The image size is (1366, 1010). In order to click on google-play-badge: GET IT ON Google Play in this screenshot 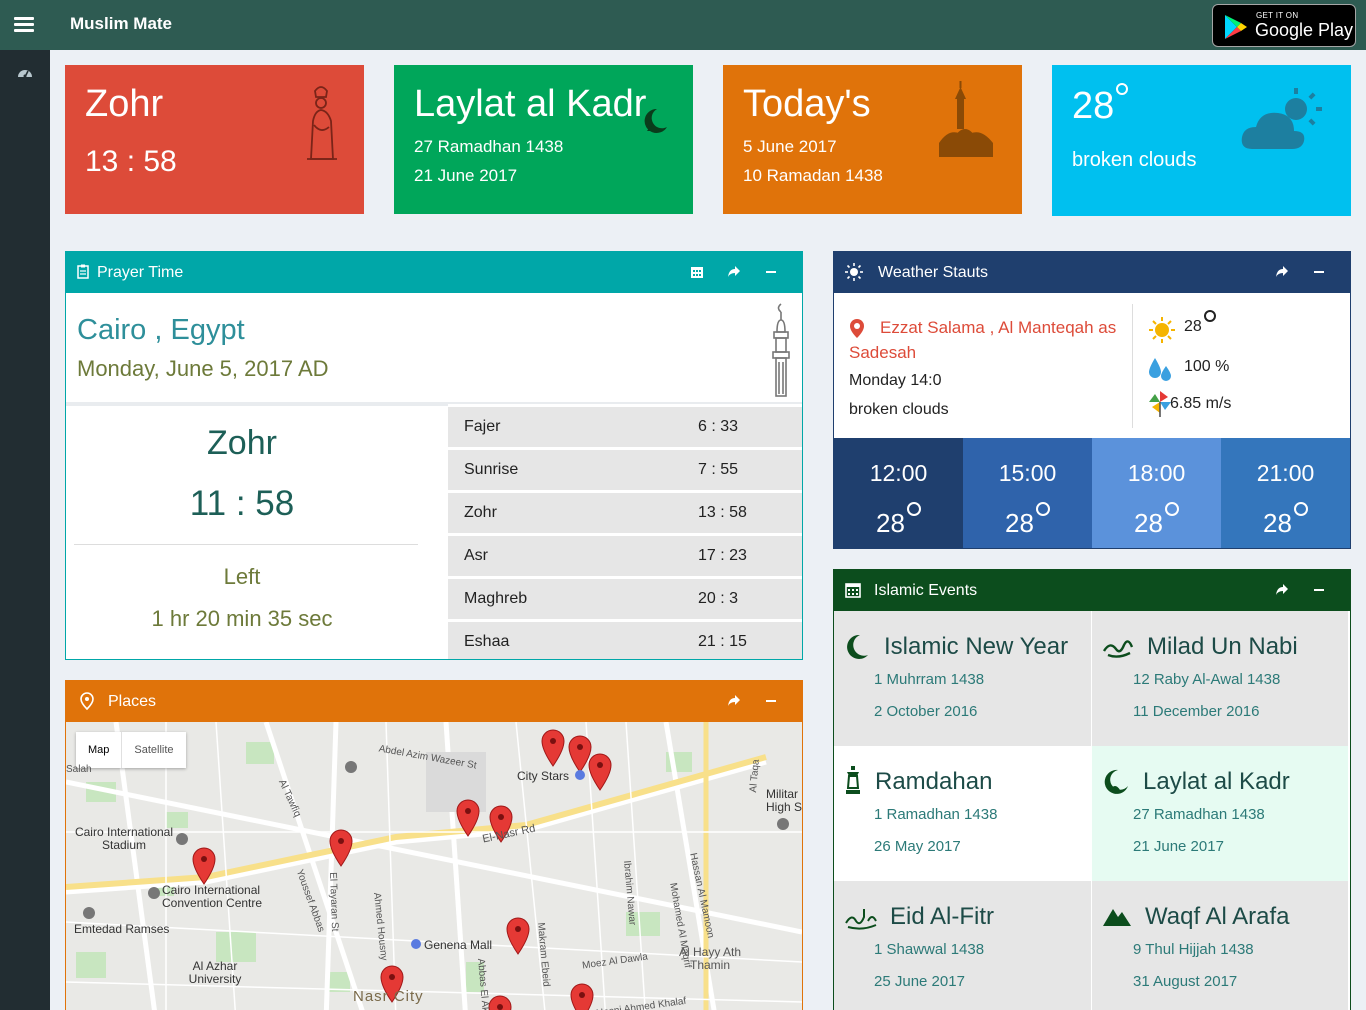, I will do `click(1284, 25)`.